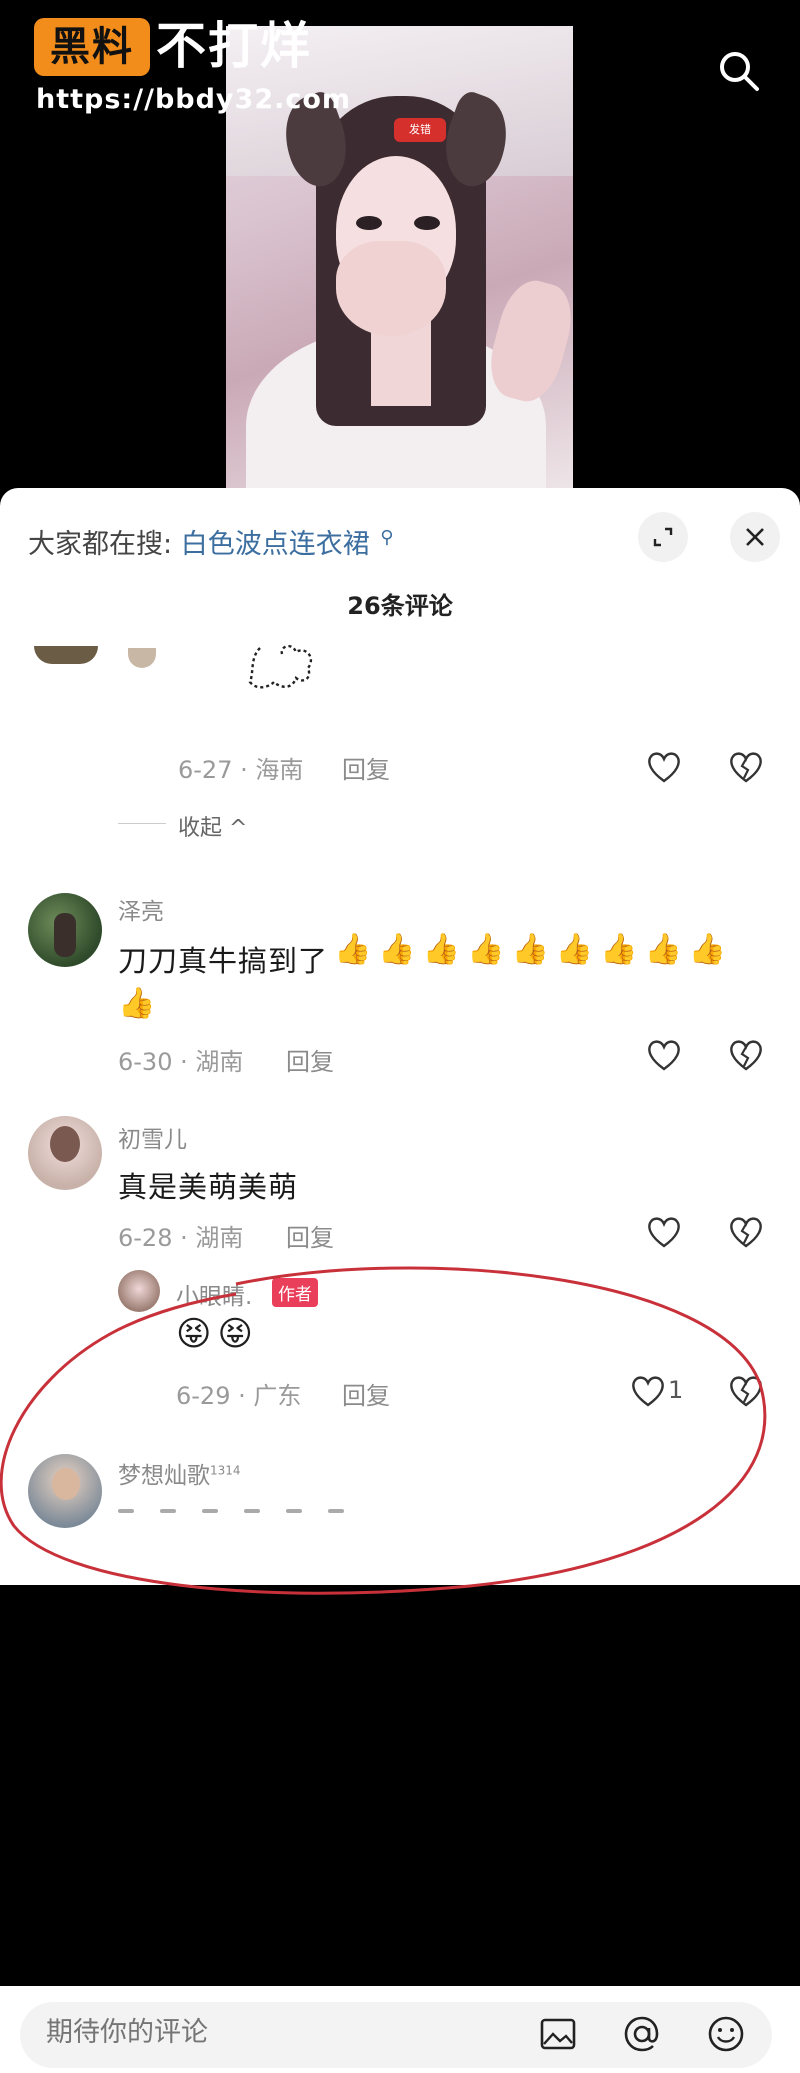 The width and height of the screenshot is (800, 2073). I want to click on divider, so click(142, 823).